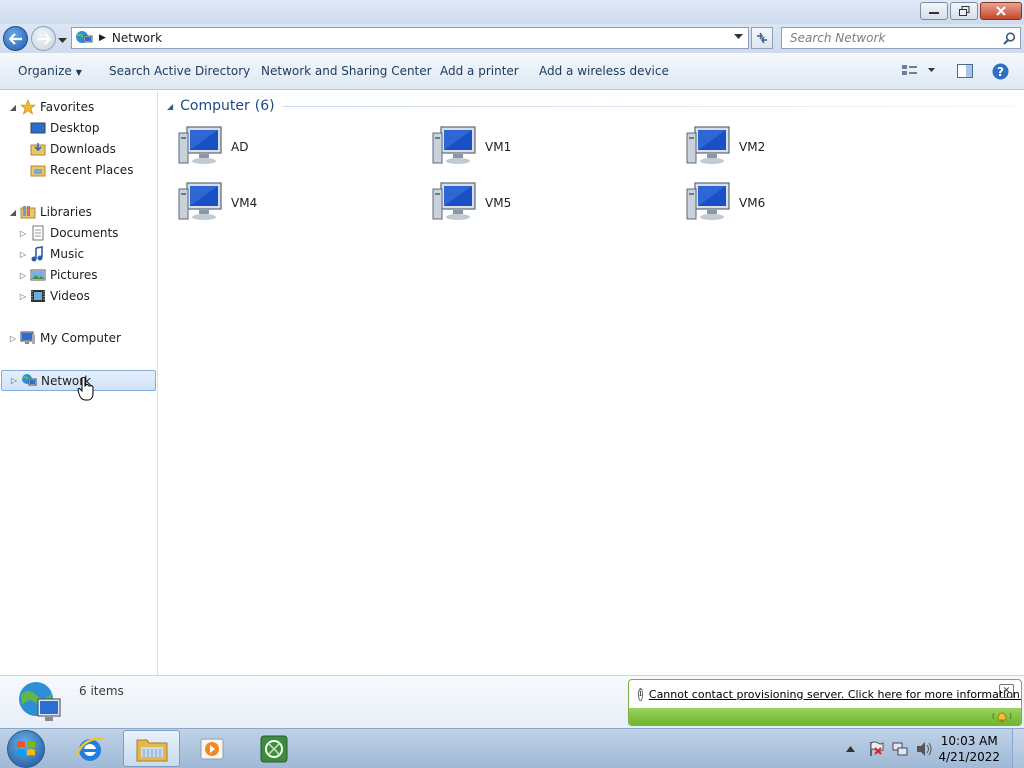 The height and width of the screenshot is (768, 1024). I want to click on clock: 10:03 AM 4/21/2022, so click(969, 749).